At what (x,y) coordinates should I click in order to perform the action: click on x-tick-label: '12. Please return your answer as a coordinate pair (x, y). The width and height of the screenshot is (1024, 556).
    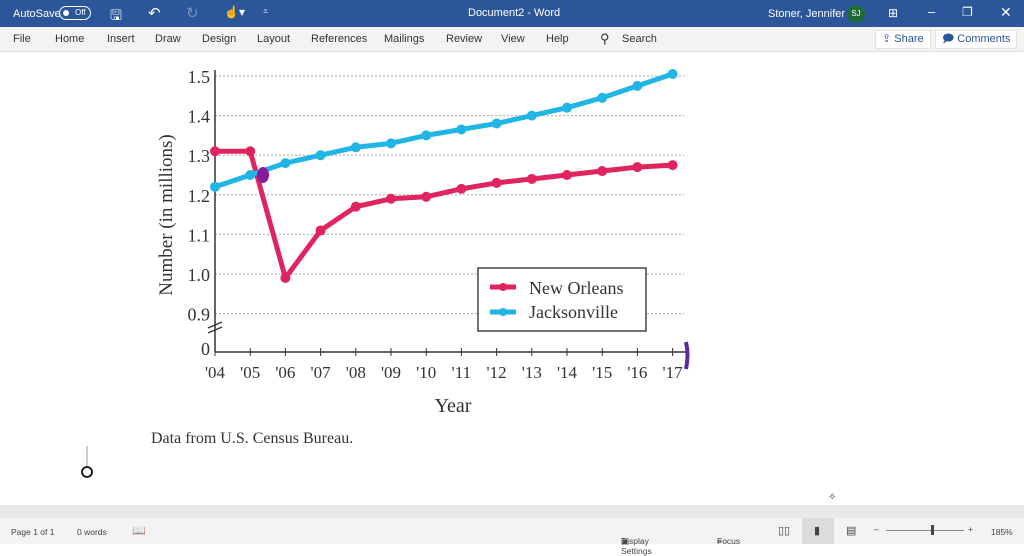
    Looking at the image, I should click on (497, 372).